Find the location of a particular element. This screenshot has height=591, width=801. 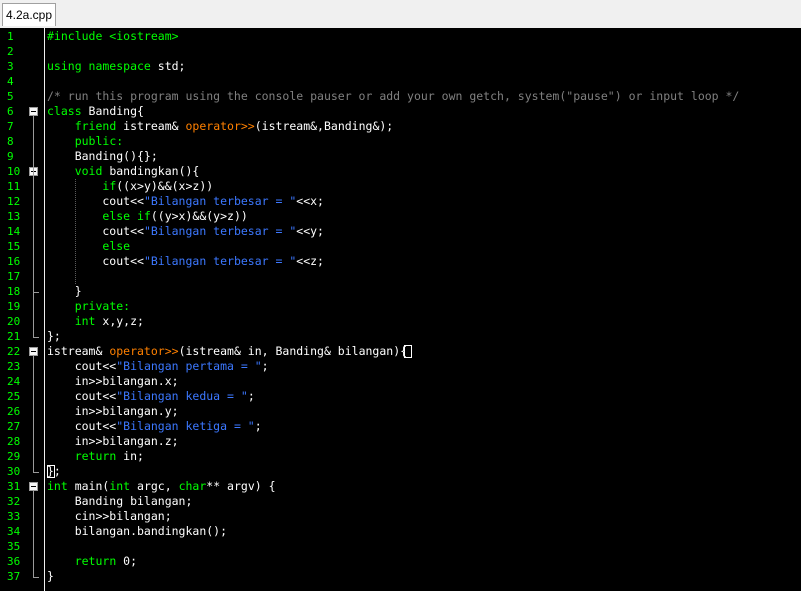

code-text: return 0; is located at coordinates (92, 561).